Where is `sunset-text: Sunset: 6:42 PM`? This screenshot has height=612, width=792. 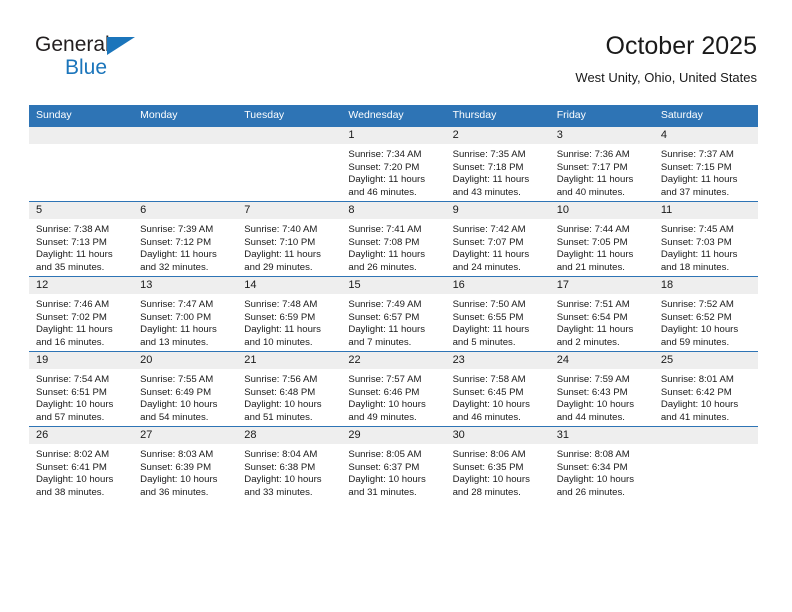 sunset-text: Sunset: 6:42 PM is located at coordinates (696, 392).